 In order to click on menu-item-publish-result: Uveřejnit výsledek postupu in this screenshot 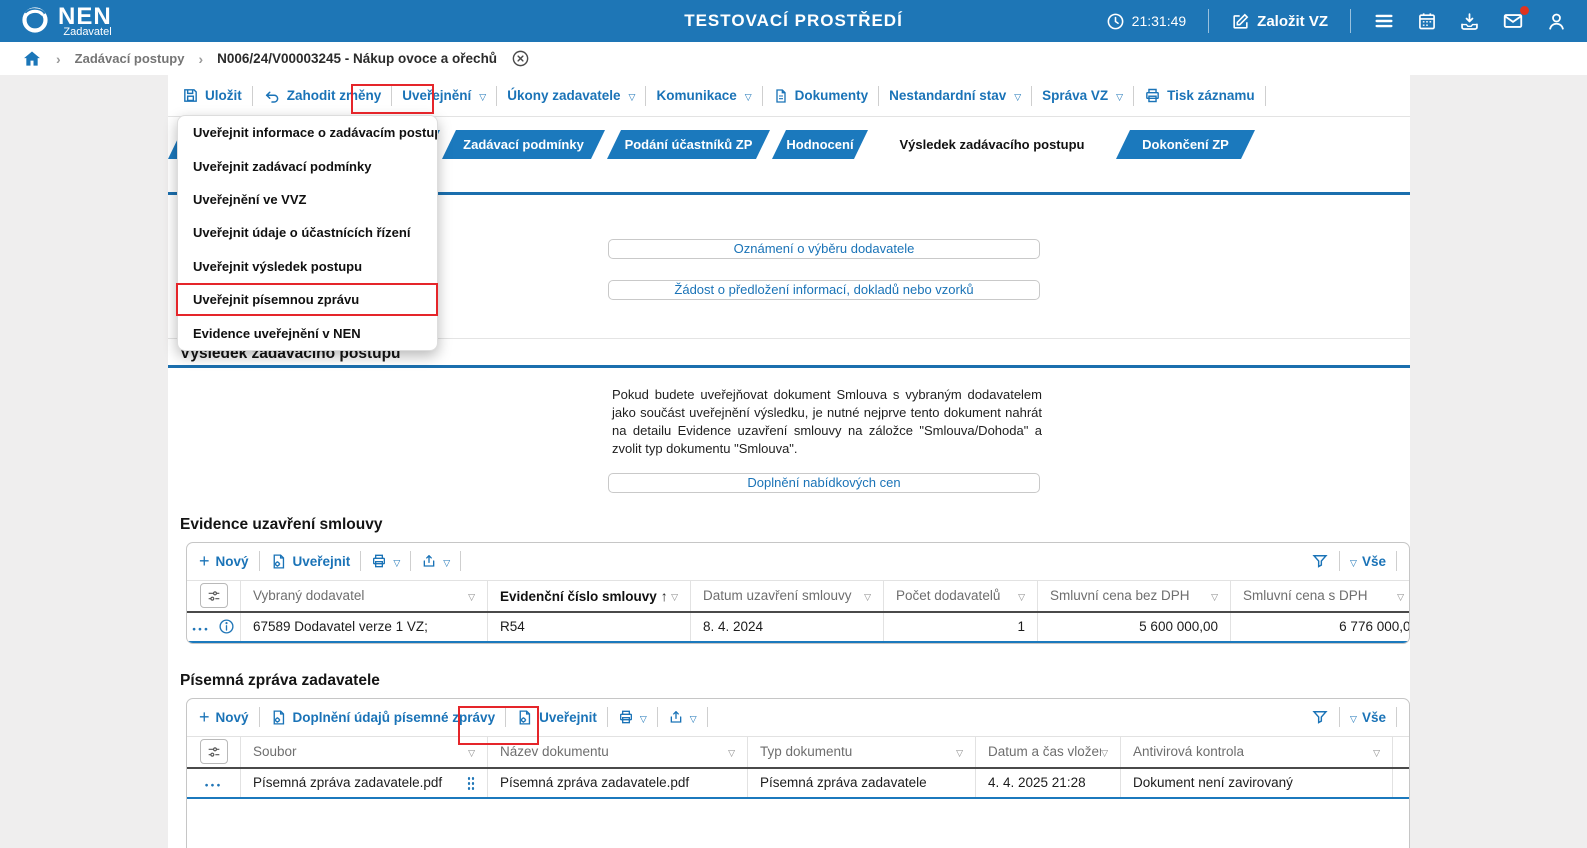, I will do `click(307, 266)`.